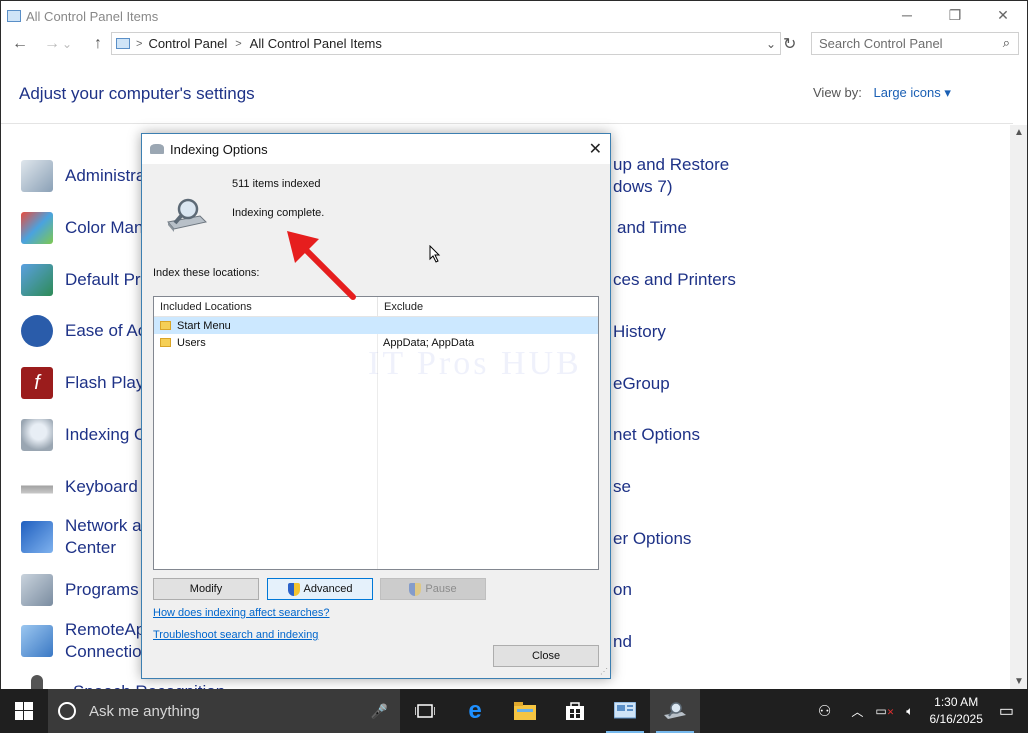  What do you see at coordinates (652, 228) in the screenshot?
I see `cp-item-date-time: and Time` at bounding box center [652, 228].